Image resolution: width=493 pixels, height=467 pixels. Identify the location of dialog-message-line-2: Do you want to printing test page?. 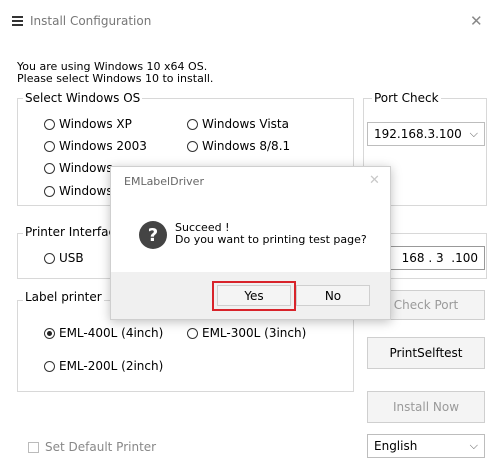
(271, 239).